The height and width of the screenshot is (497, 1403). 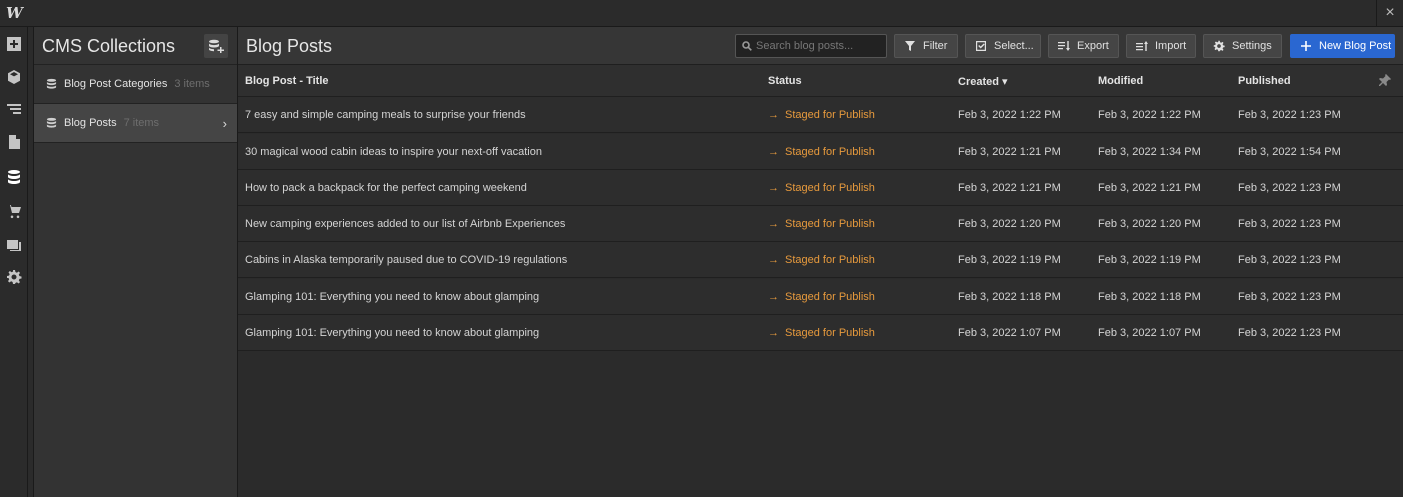 I want to click on cell-created: Feb 3, 2022 1:22 PM, so click(x=1009, y=115).